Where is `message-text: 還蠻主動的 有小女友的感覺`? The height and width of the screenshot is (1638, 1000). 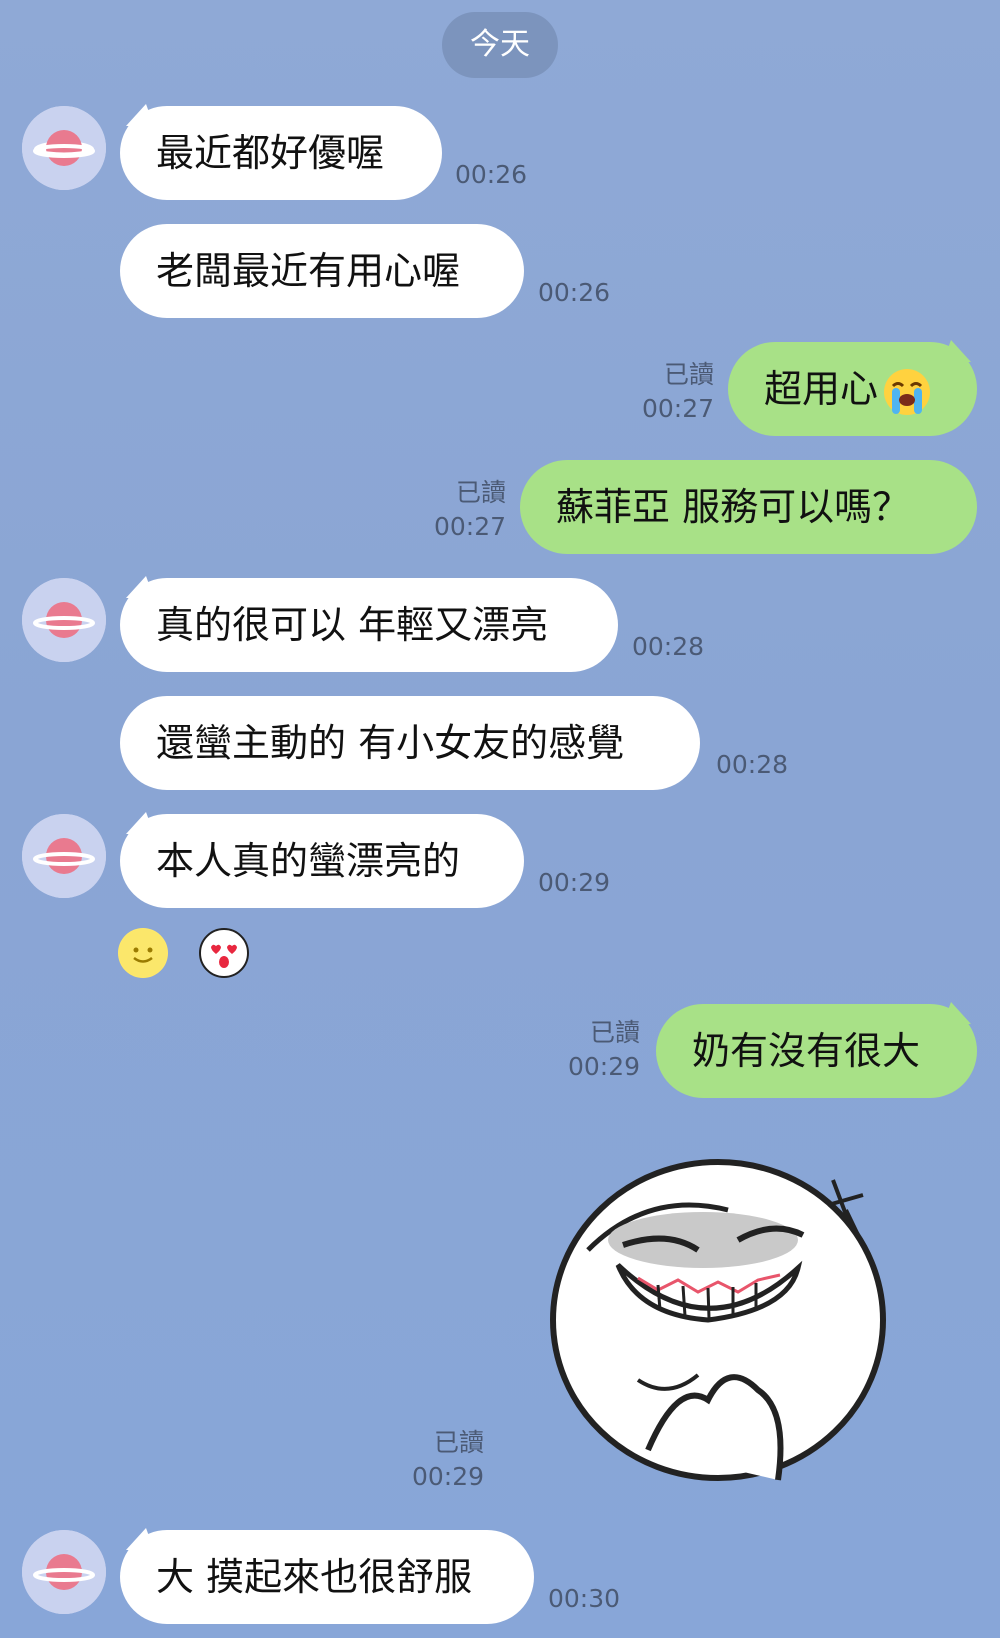
message-text: 還蠻主動的 有小女友的感覺 is located at coordinates (390, 743).